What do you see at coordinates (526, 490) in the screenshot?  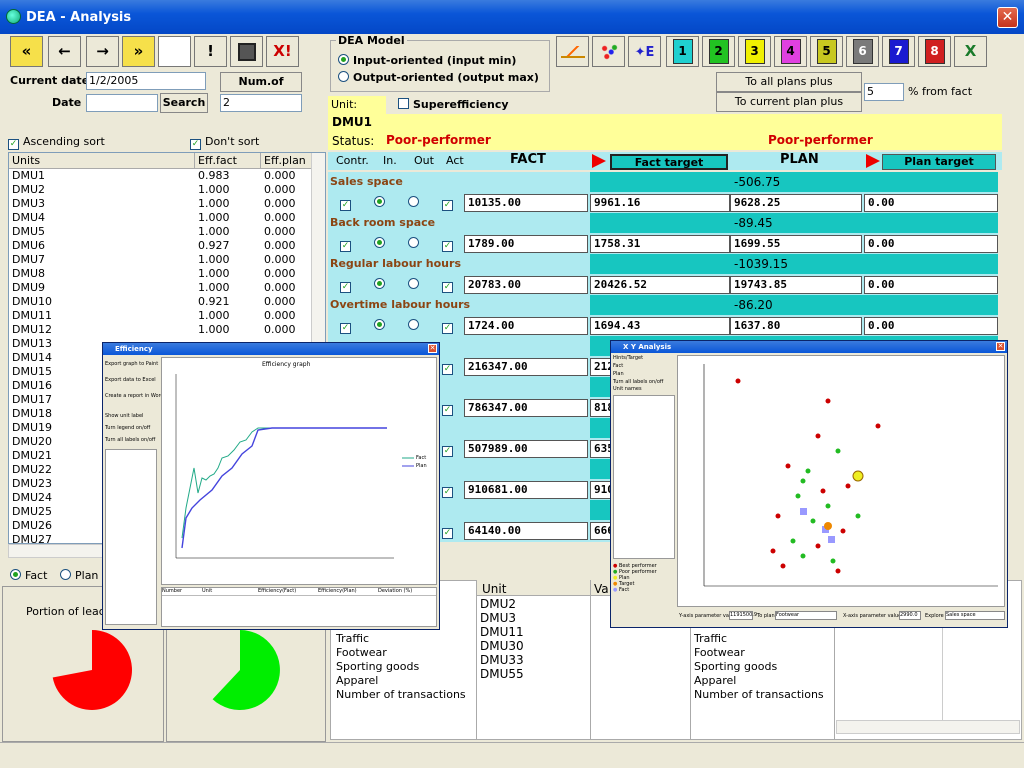 I see `fact-value-field: 910681.00` at bounding box center [526, 490].